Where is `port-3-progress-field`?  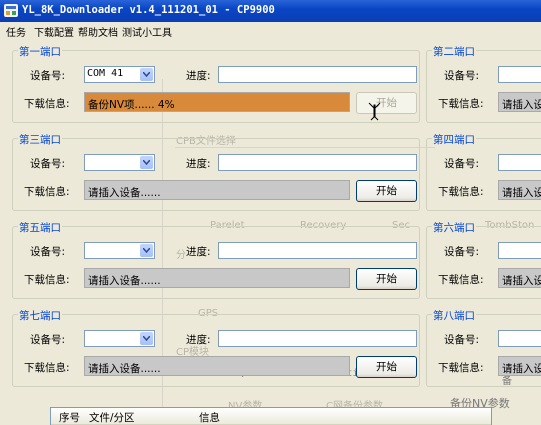
port-3-progress-field is located at coordinates (317, 162).